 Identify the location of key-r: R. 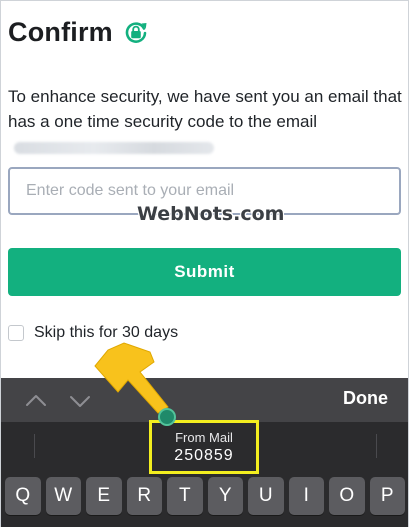
(144, 496).